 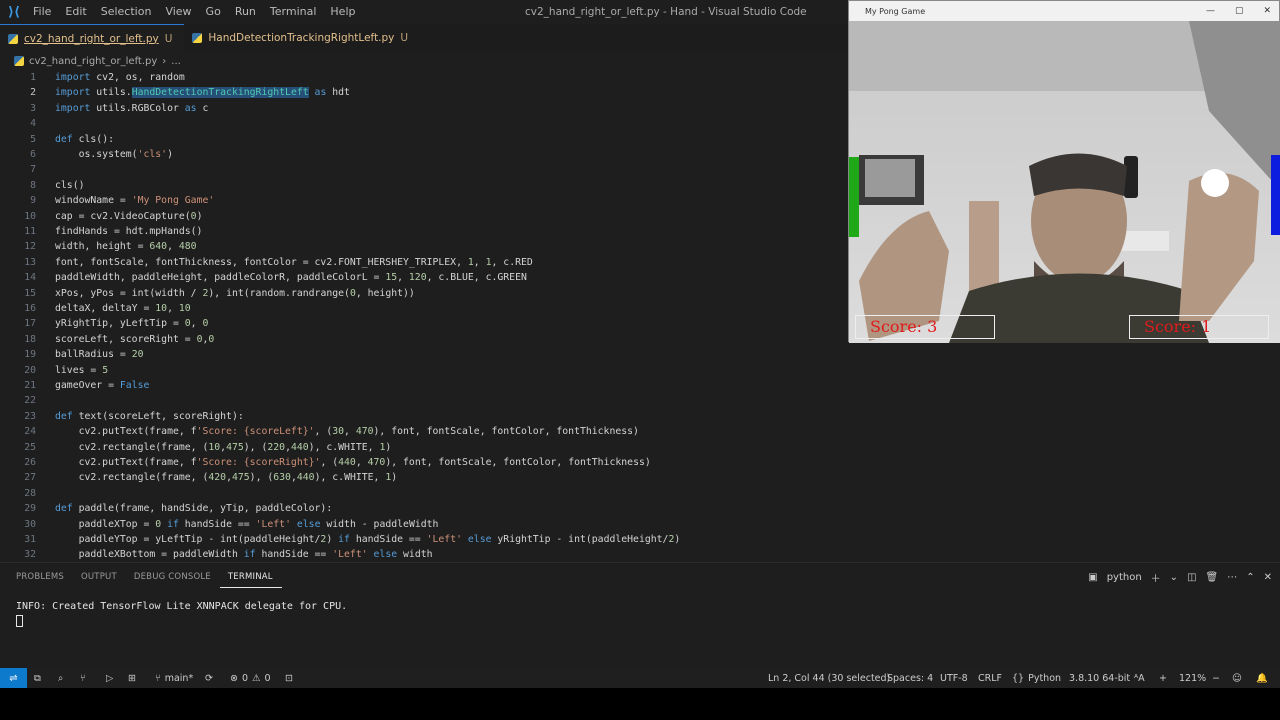 I want to click on line-number: 13, so click(x=30, y=262).